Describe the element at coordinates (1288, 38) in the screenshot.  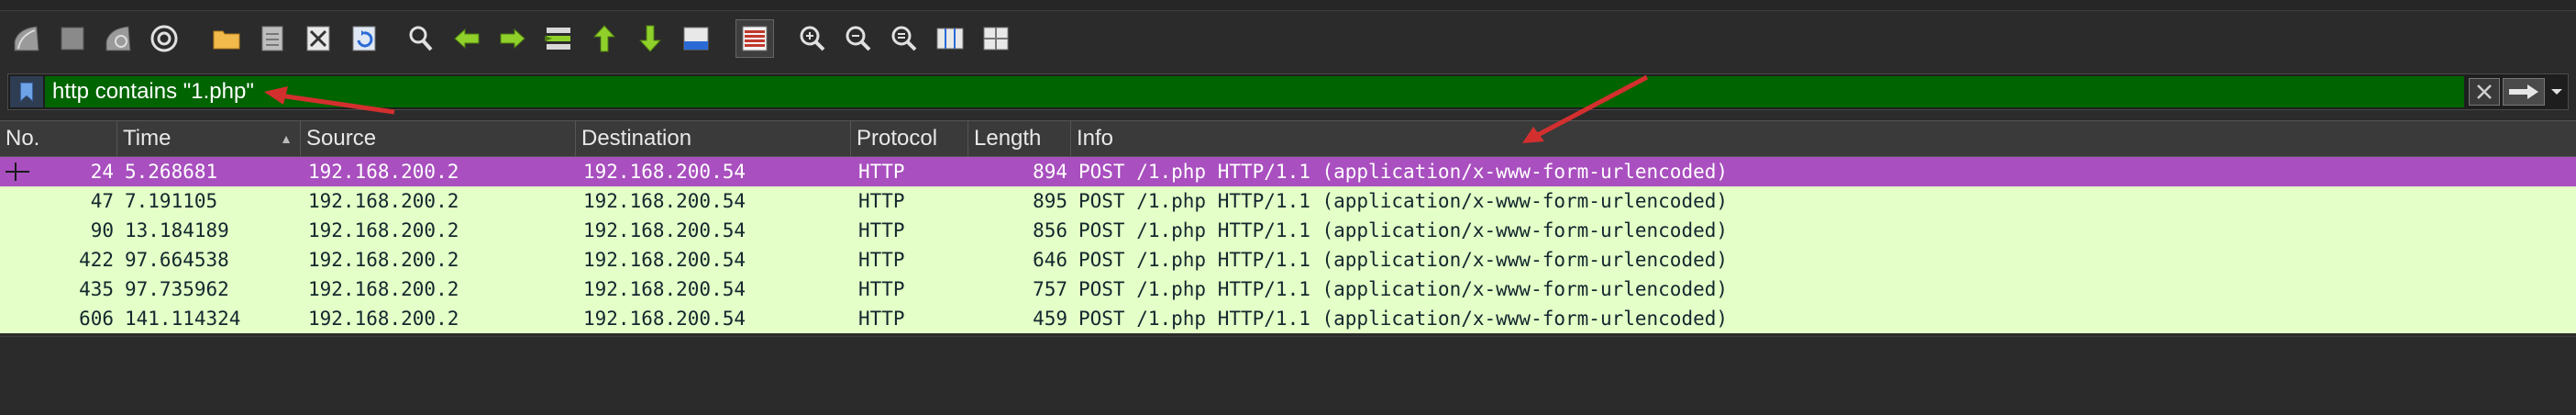
I see `main-toolbar` at that location.